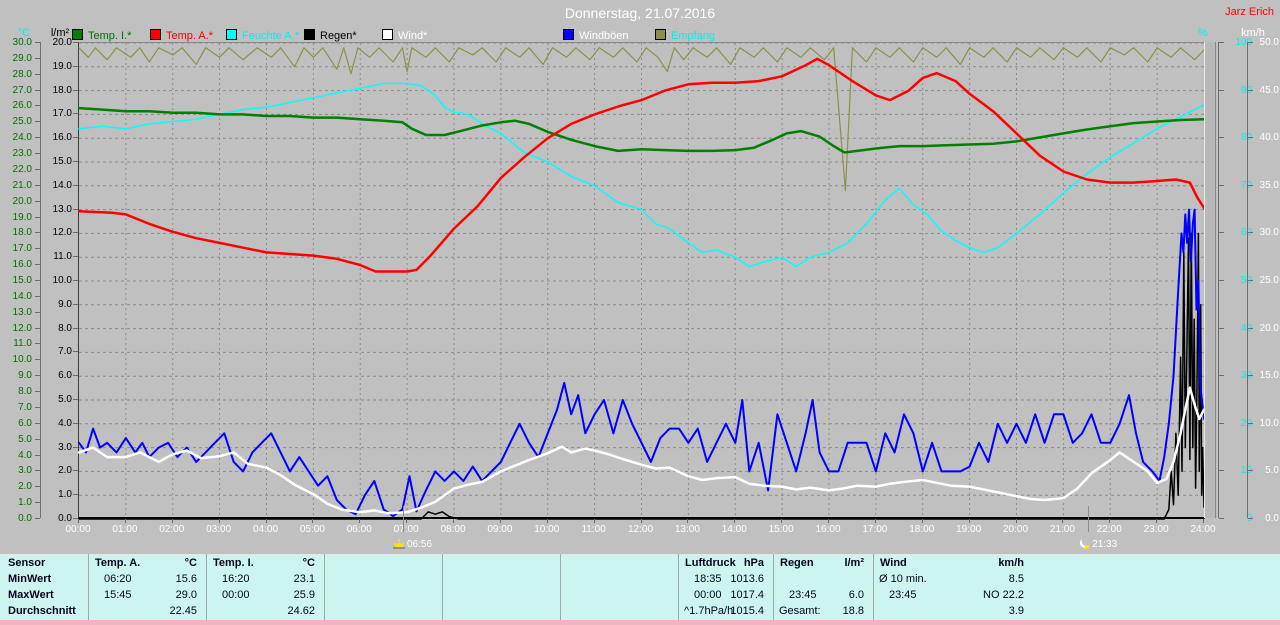 The width and height of the screenshot is (1280, 625). Describe the element at coordinates (22, 328) in the screenshot. I see `temp-axis-label: 12.0` at that location.